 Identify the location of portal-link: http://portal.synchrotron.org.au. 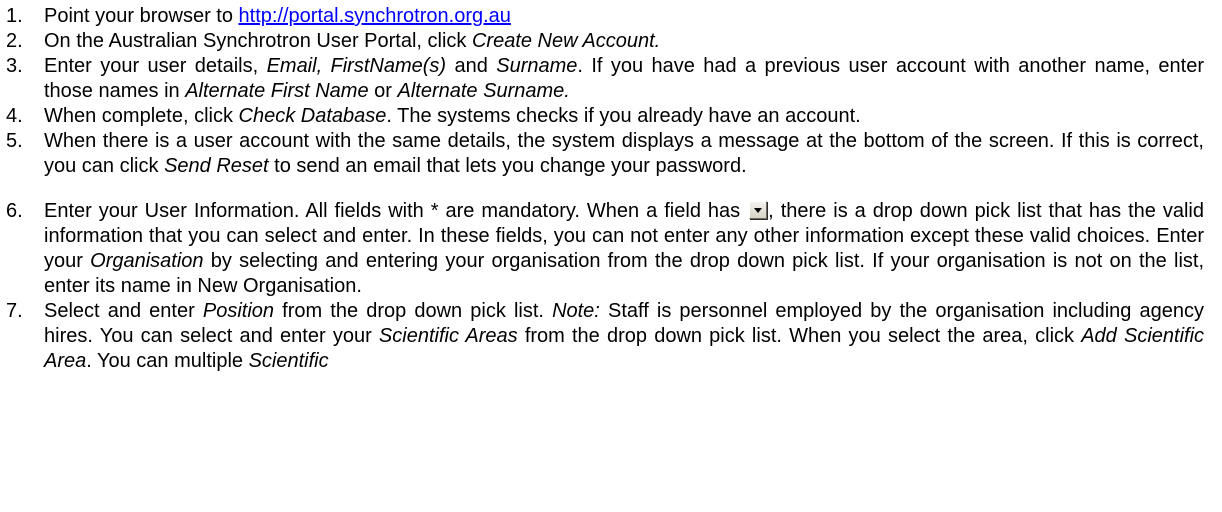
(375, 16).